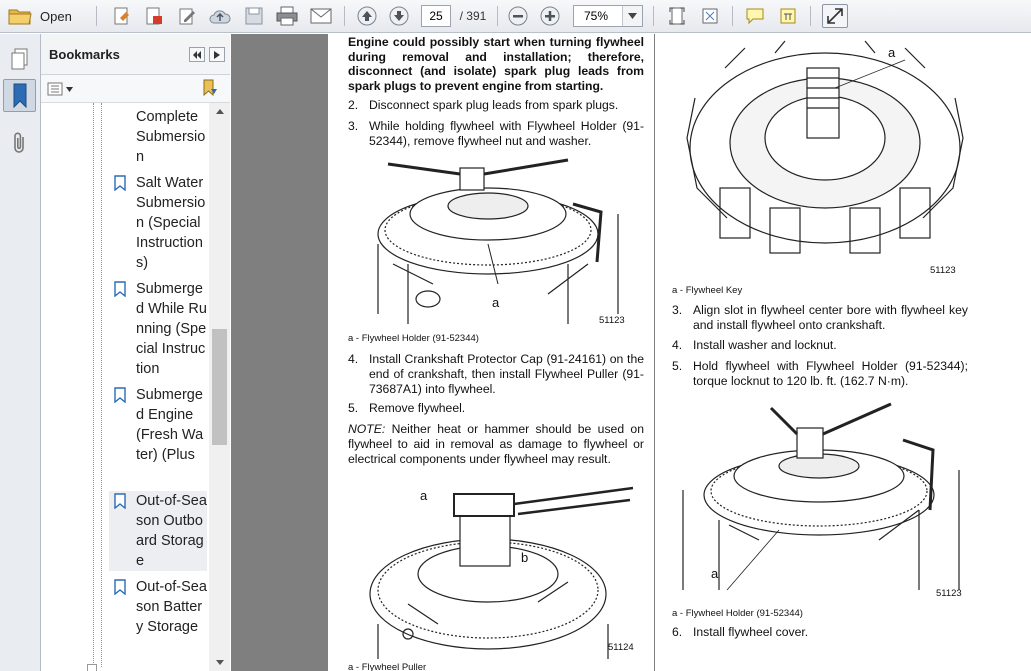 The height and width of the screenshot is (671, 1031). What do you see at coordinates (20, 352) in the screenshot?
I see `navigation-rail` at bounding box center [20, 352].